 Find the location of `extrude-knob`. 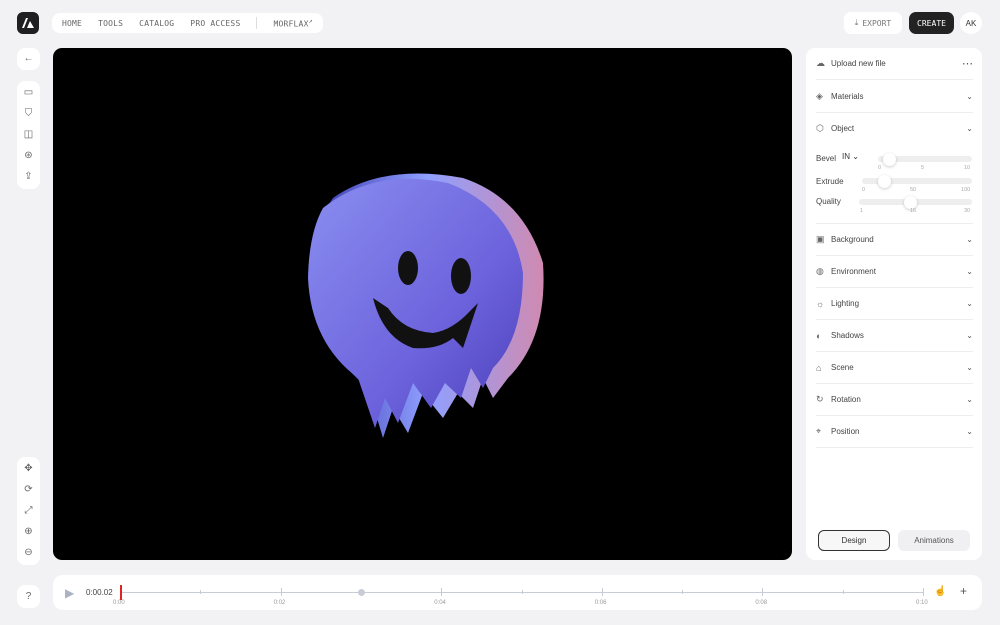

extrude-knob is located at coordinates (884, 181).